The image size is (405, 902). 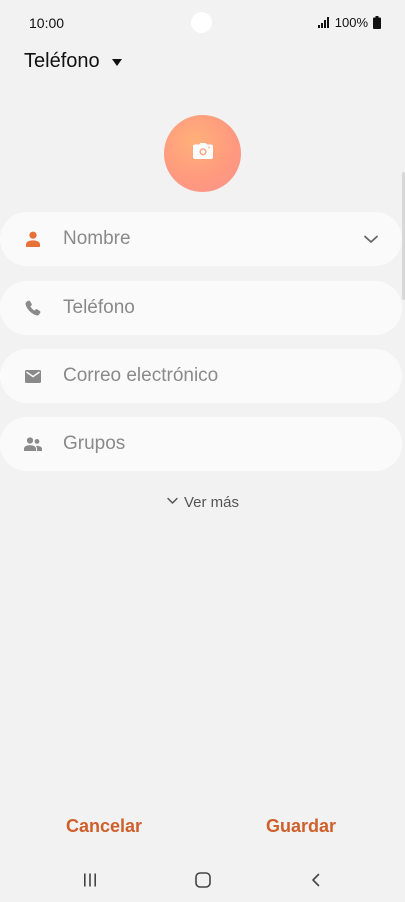 I want to click on email-placeholder: Correo electrónico, so click(x=141, y=375).